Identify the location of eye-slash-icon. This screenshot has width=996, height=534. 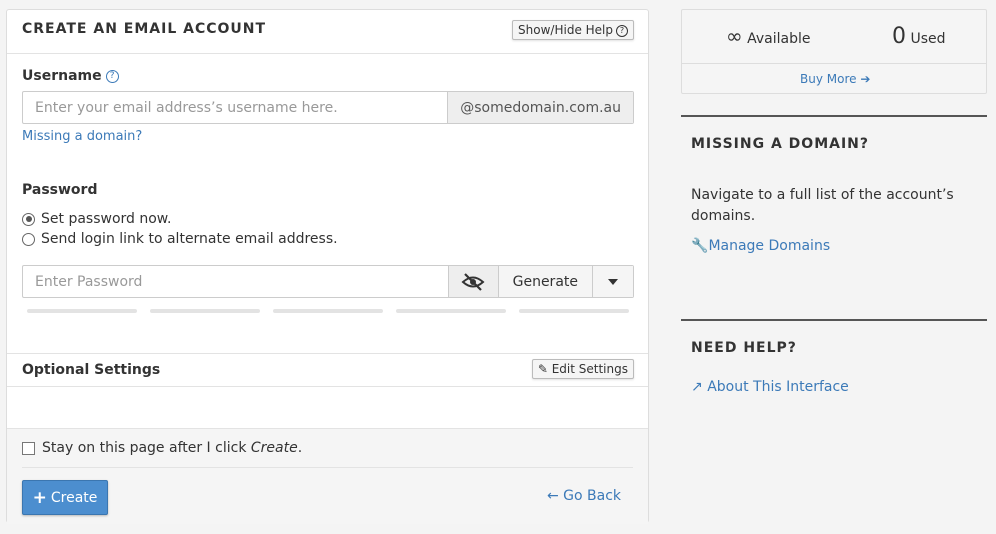
(473, 281).